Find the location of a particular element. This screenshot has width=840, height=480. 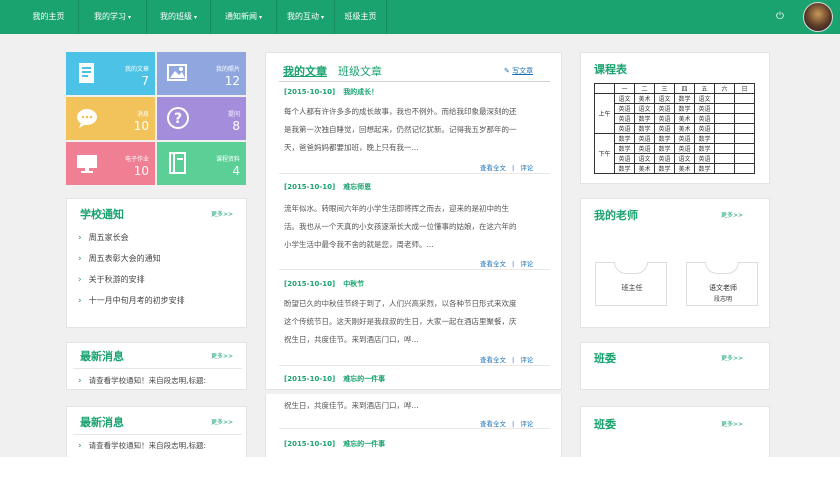

teacher-card: 班主任 is located at coordinates (631, 284).